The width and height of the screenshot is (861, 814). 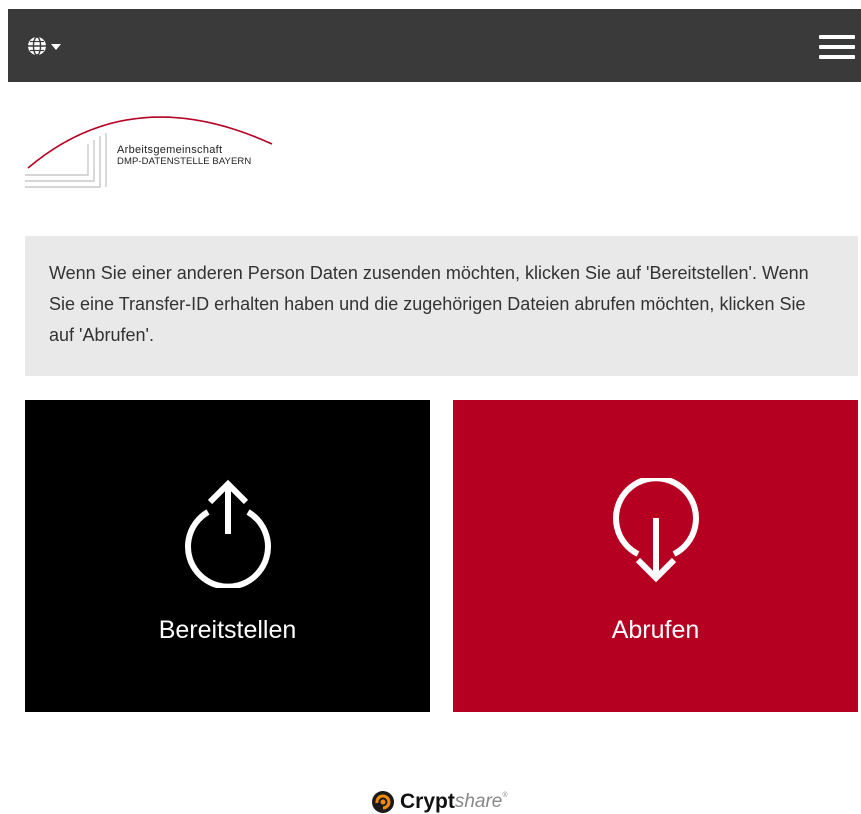 What do you see at coordinates (37, 46) in the screenshot?
I see `globe-icon` at bounding box center [37, 46].